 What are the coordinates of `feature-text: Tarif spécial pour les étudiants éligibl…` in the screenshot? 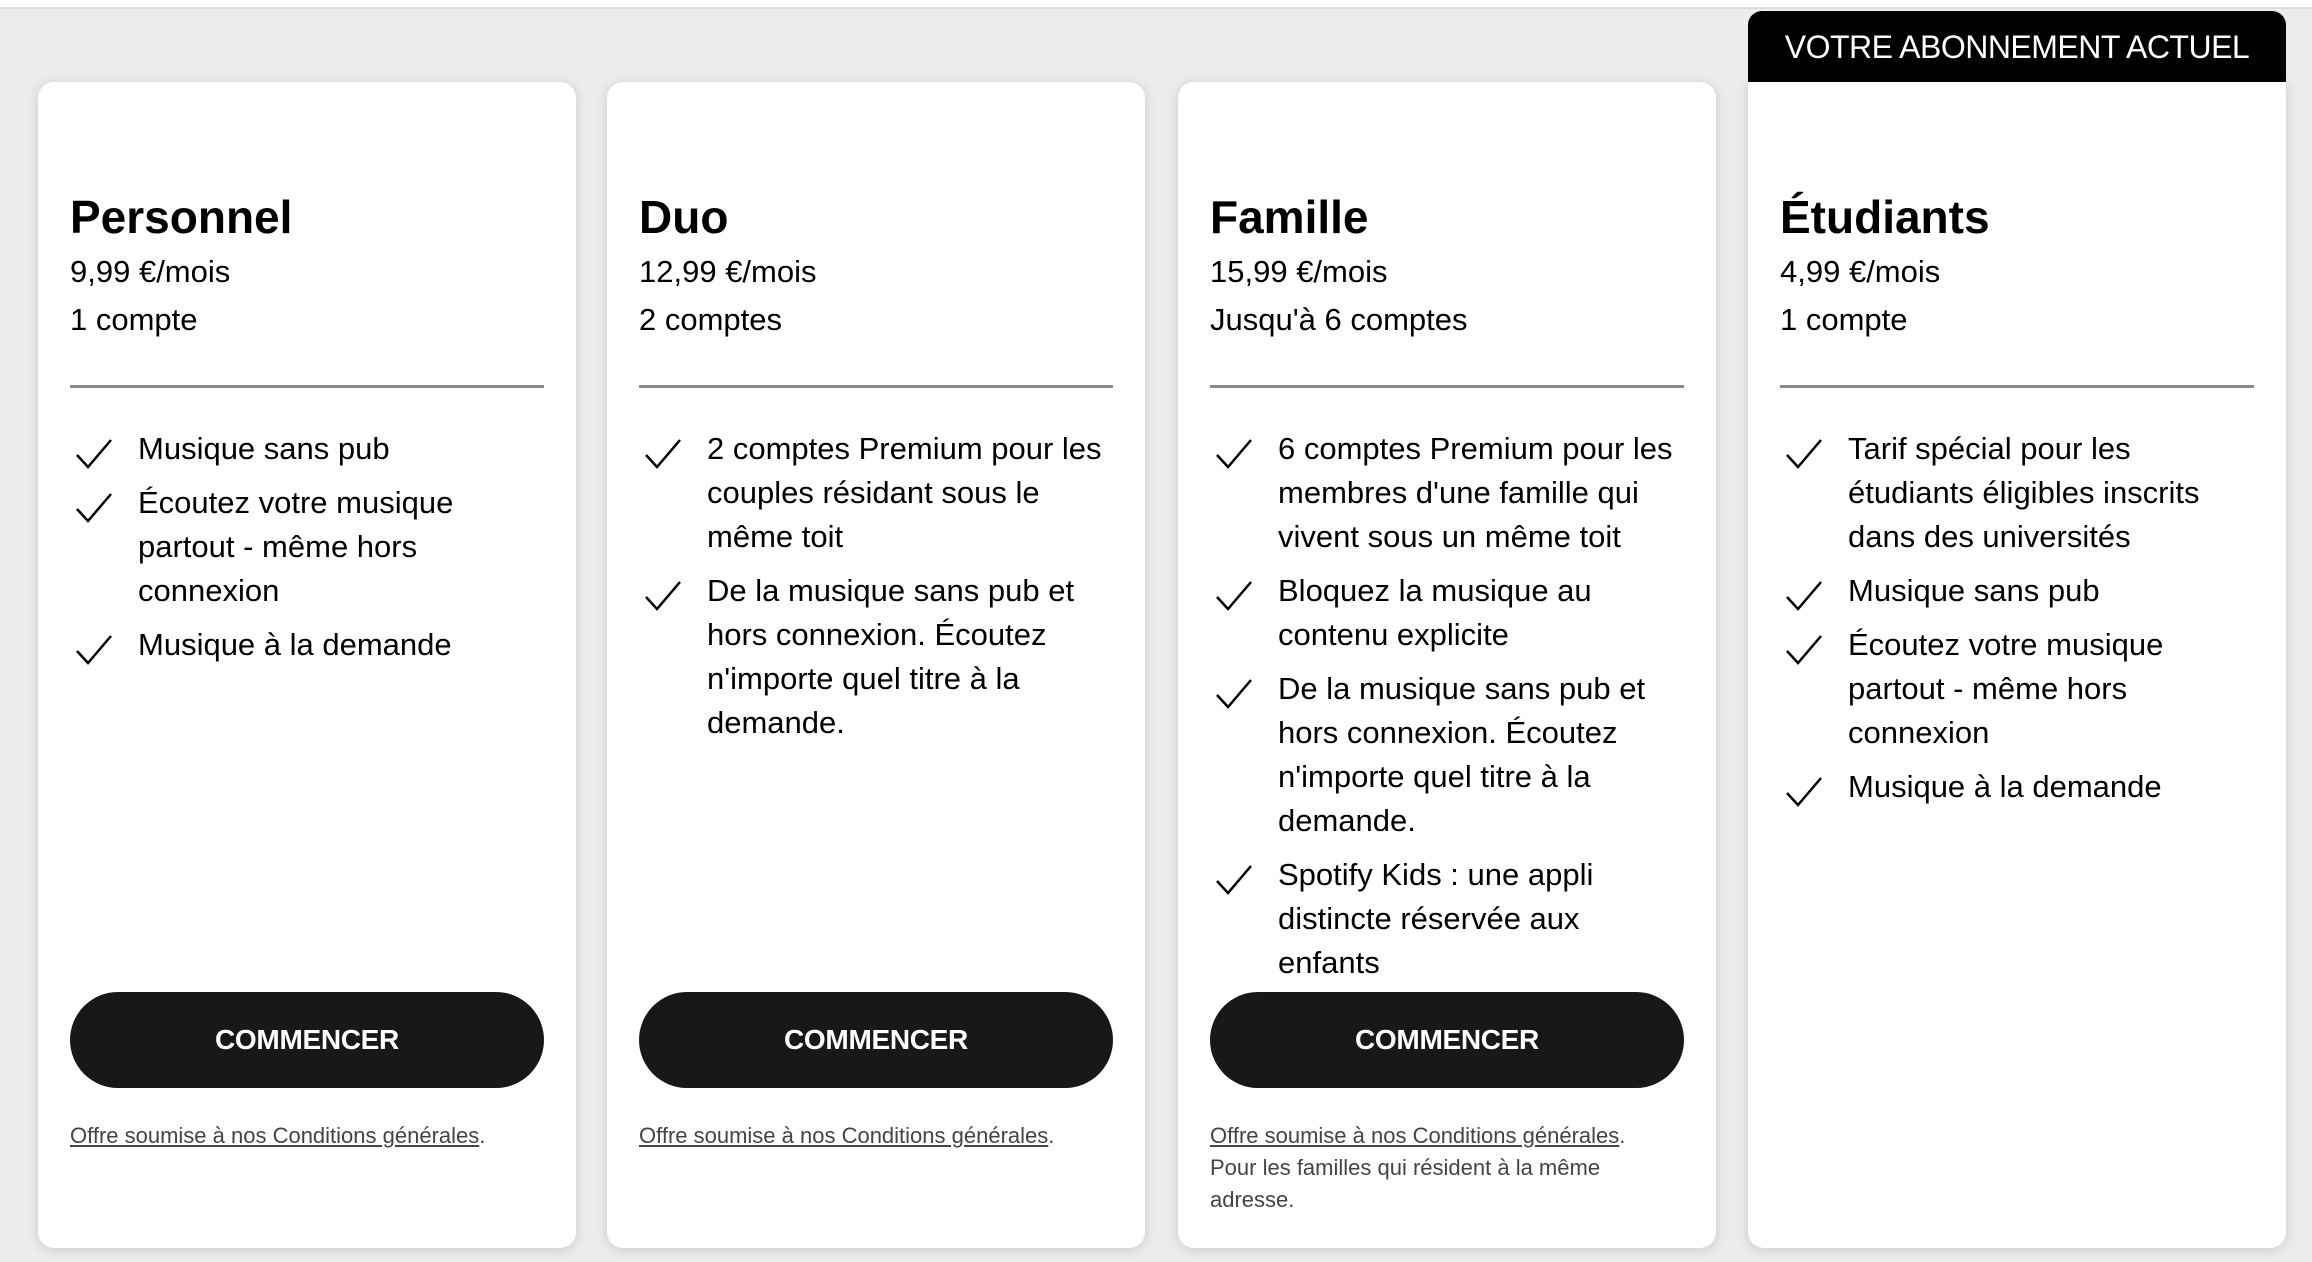 It's located at (2024, 492).